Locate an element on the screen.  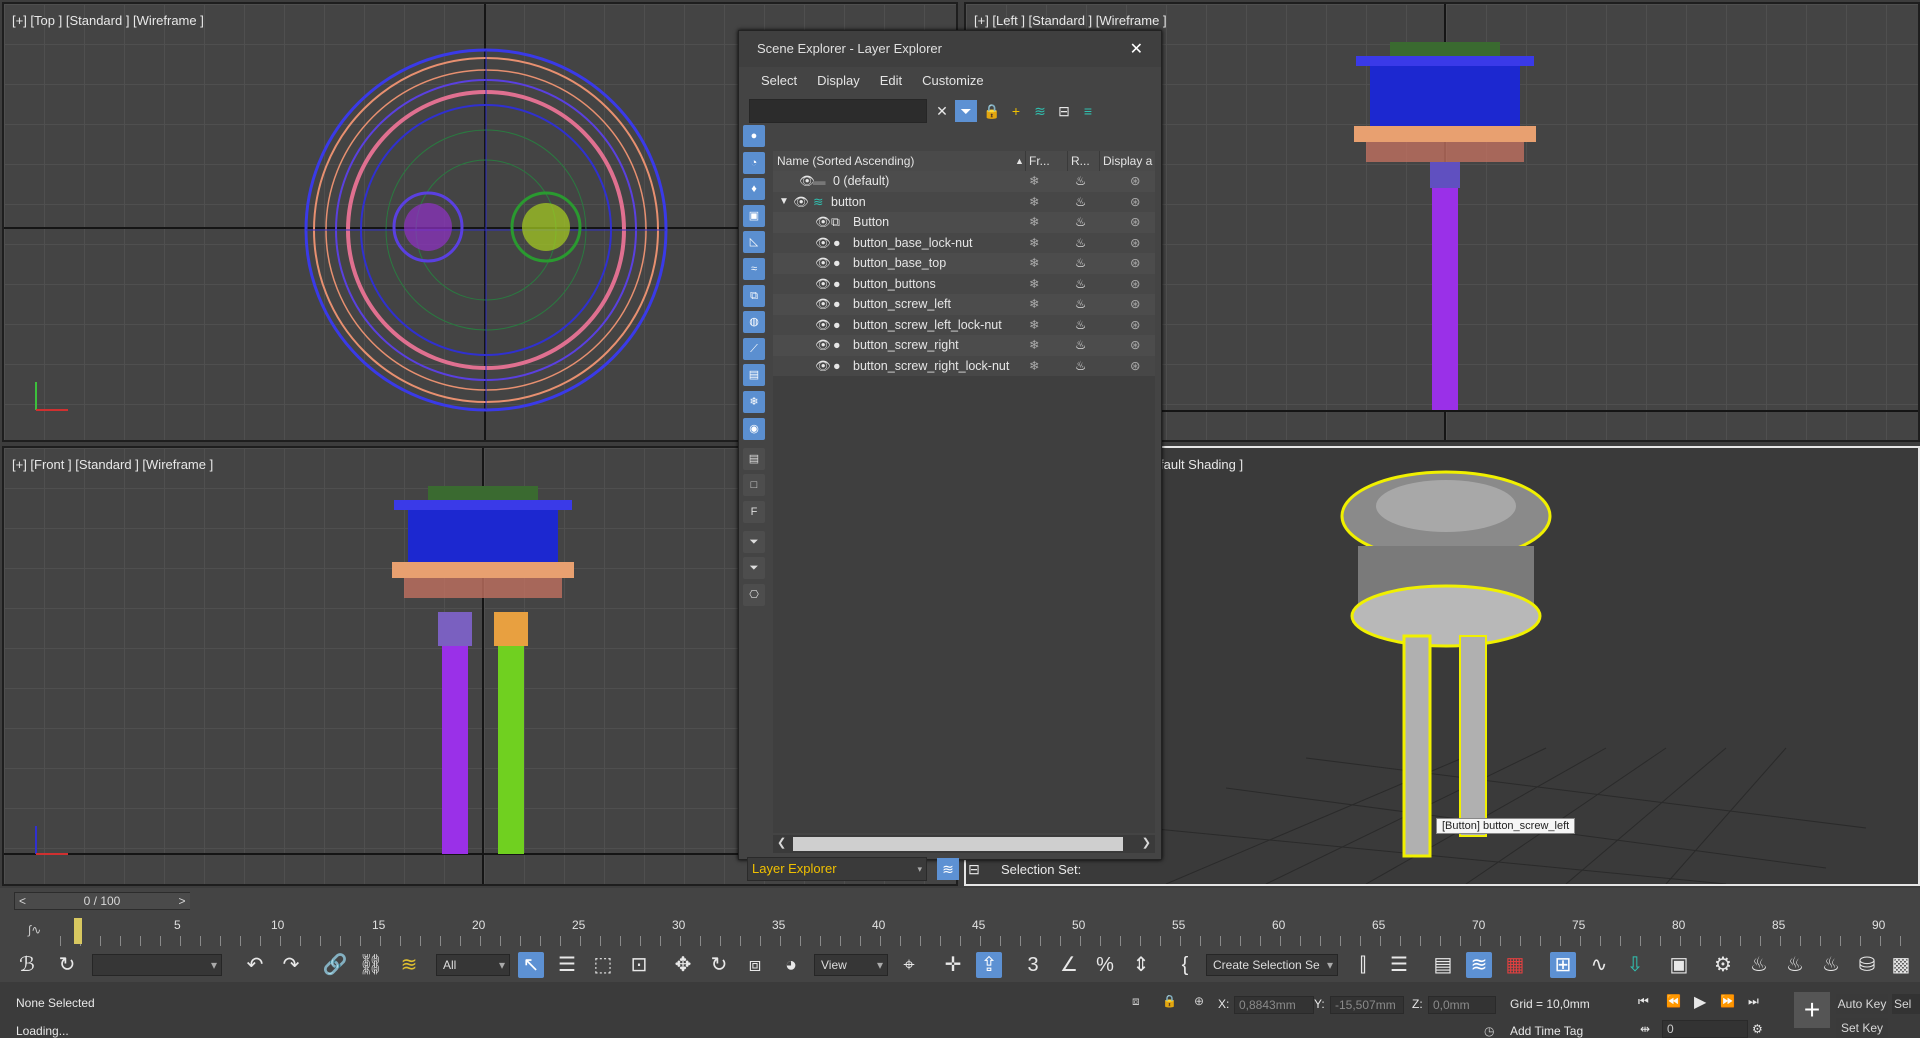
render-activeshade-icon: ♨ is located at coordinates (1831, 965).